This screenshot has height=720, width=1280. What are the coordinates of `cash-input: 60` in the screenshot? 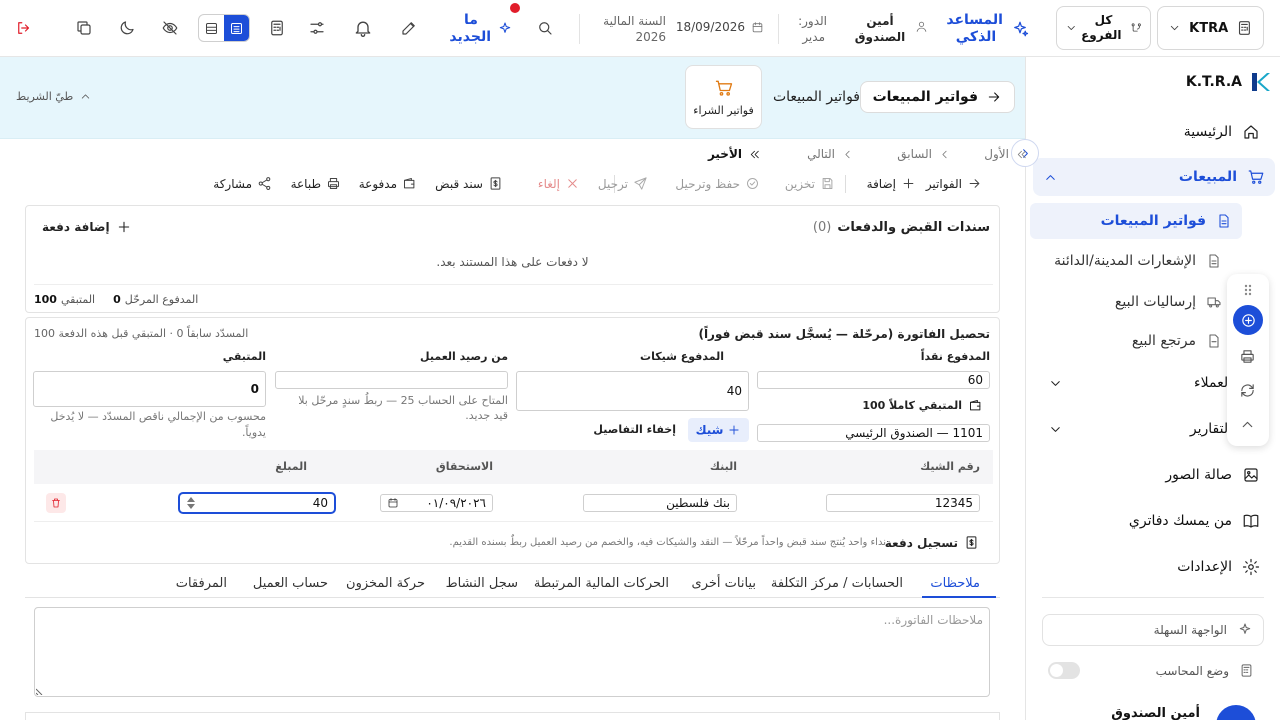 It's located at (873, 380).